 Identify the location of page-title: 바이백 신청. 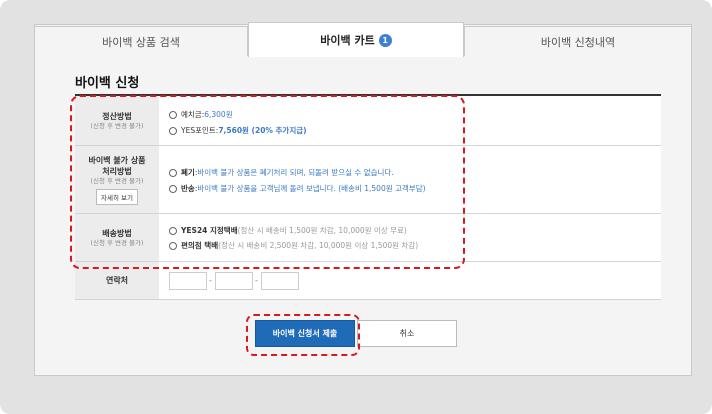
(107, 83).